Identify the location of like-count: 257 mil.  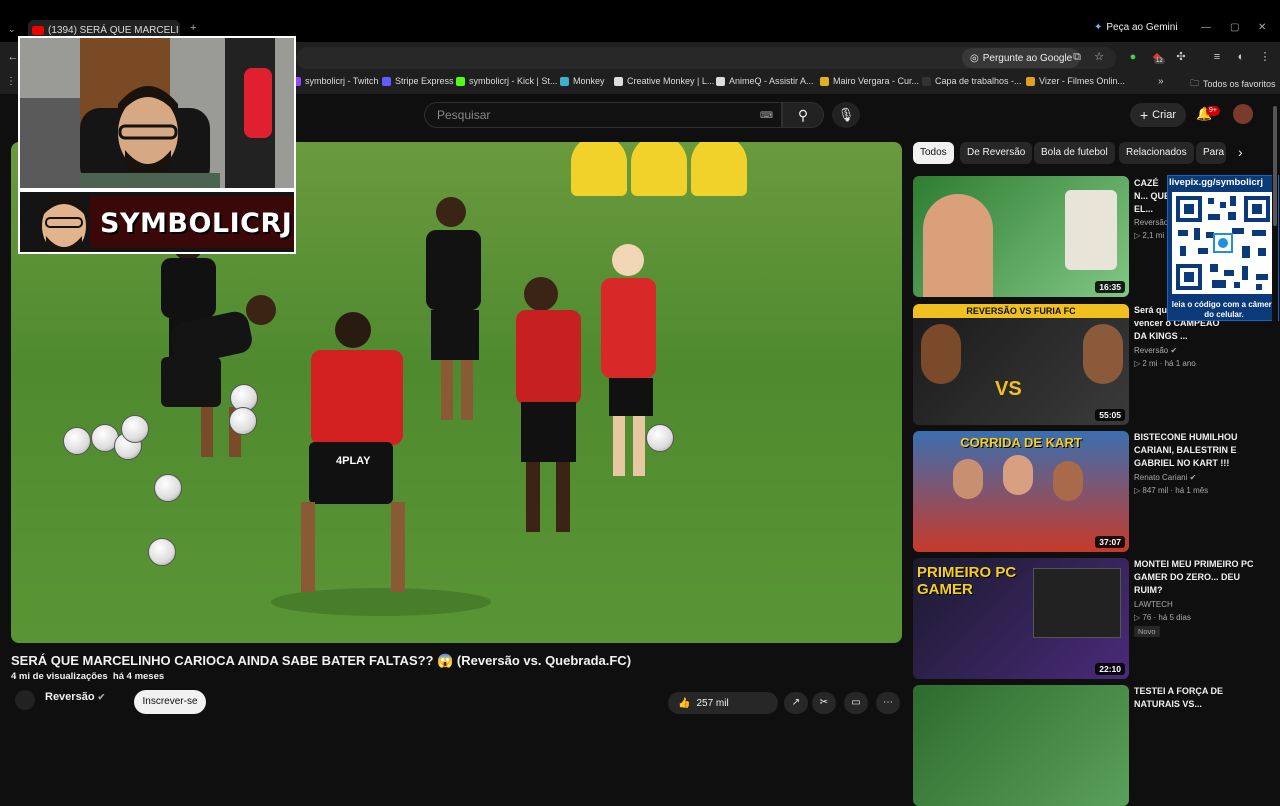
(712, 703).